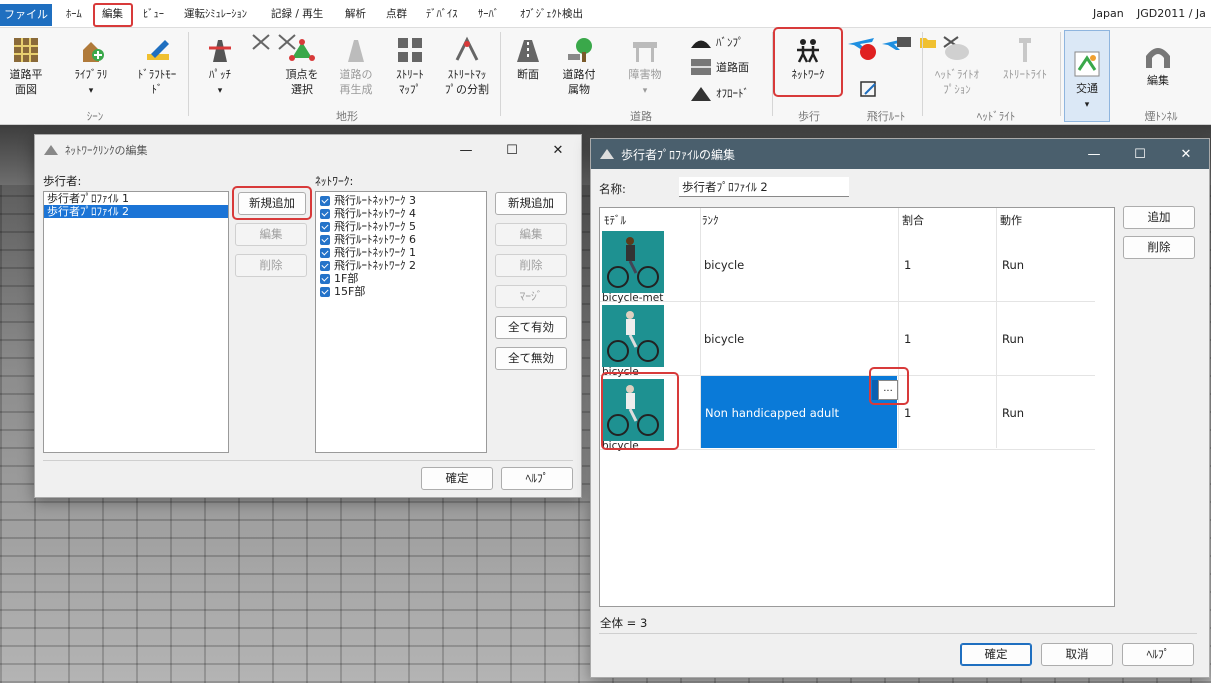 Image resolution: width=1211 pixels, height=683 pixels. Describe the element at coordinates (717, 42) in the screenshot. I see `bump-button: ﾊﾞﾝﾌﾟ` at that location.